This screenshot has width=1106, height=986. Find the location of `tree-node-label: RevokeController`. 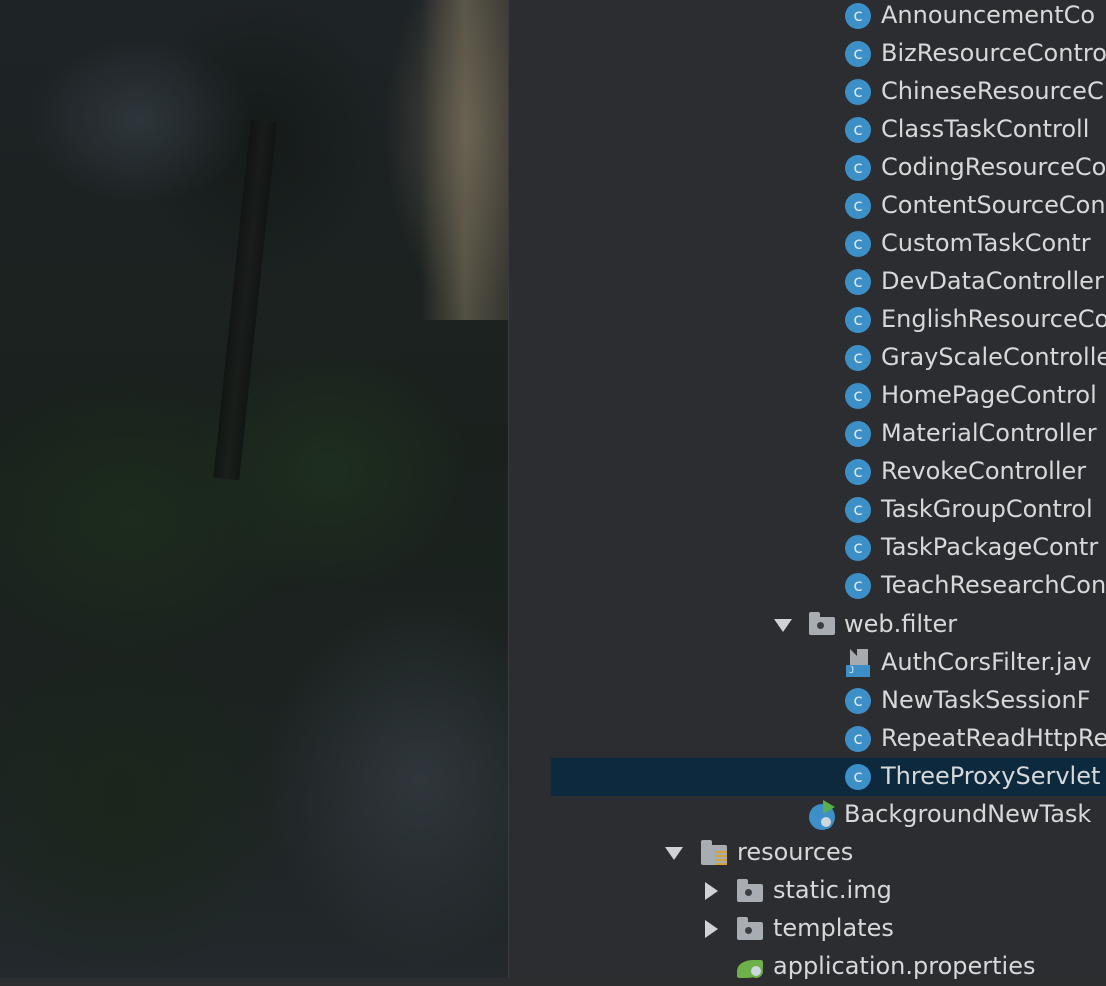

tree-node-label: RevokeController is located at coordinates (984, 471).